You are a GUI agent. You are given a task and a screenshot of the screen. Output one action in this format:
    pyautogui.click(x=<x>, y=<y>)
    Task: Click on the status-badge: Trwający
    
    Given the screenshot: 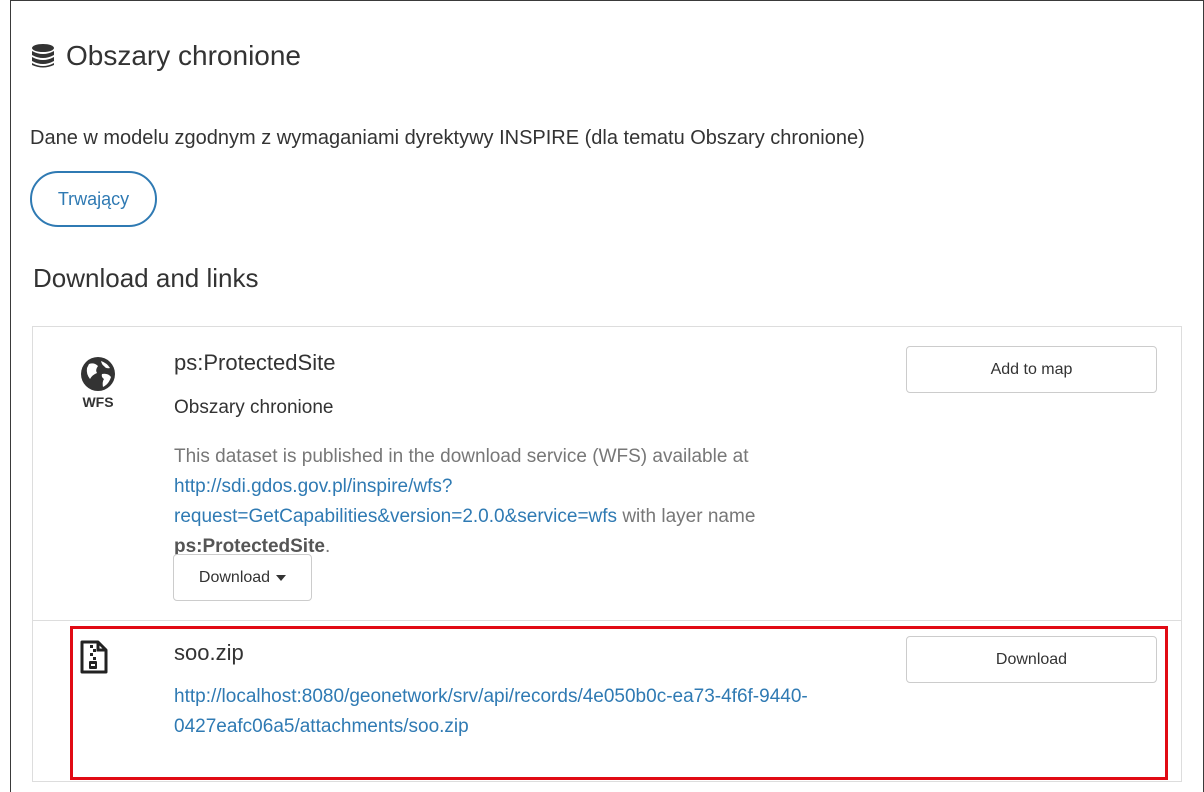 What is the action you would take?
    pyautogui.click(x=93, y=199)
    